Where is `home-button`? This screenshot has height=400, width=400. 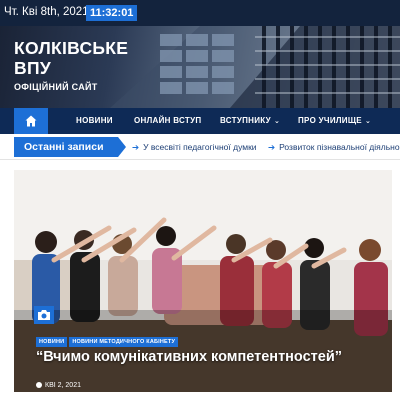 home-button is located at coordinates (31, 121).